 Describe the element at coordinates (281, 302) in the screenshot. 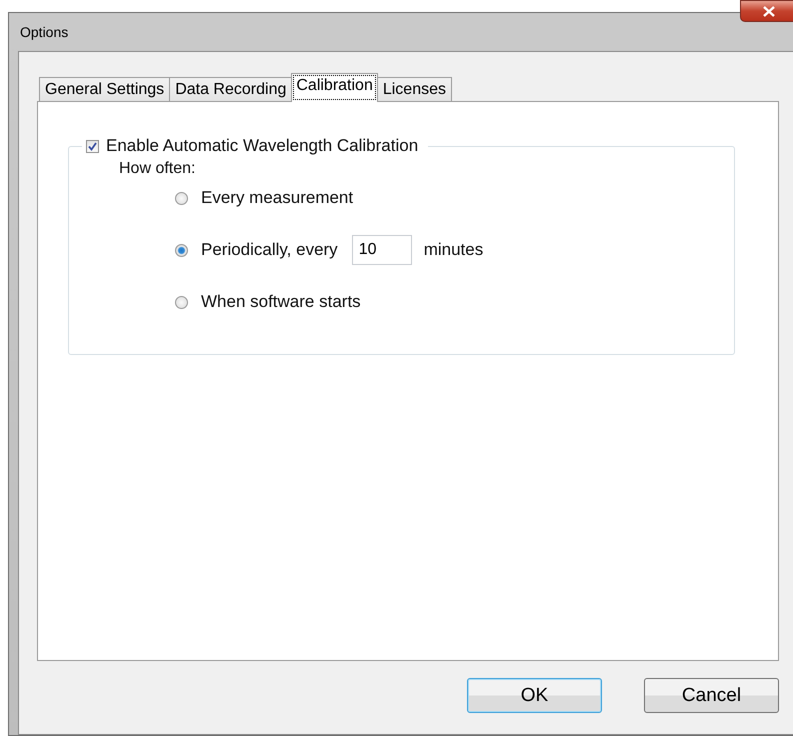

I see `radio-label: When software starts` at that location.